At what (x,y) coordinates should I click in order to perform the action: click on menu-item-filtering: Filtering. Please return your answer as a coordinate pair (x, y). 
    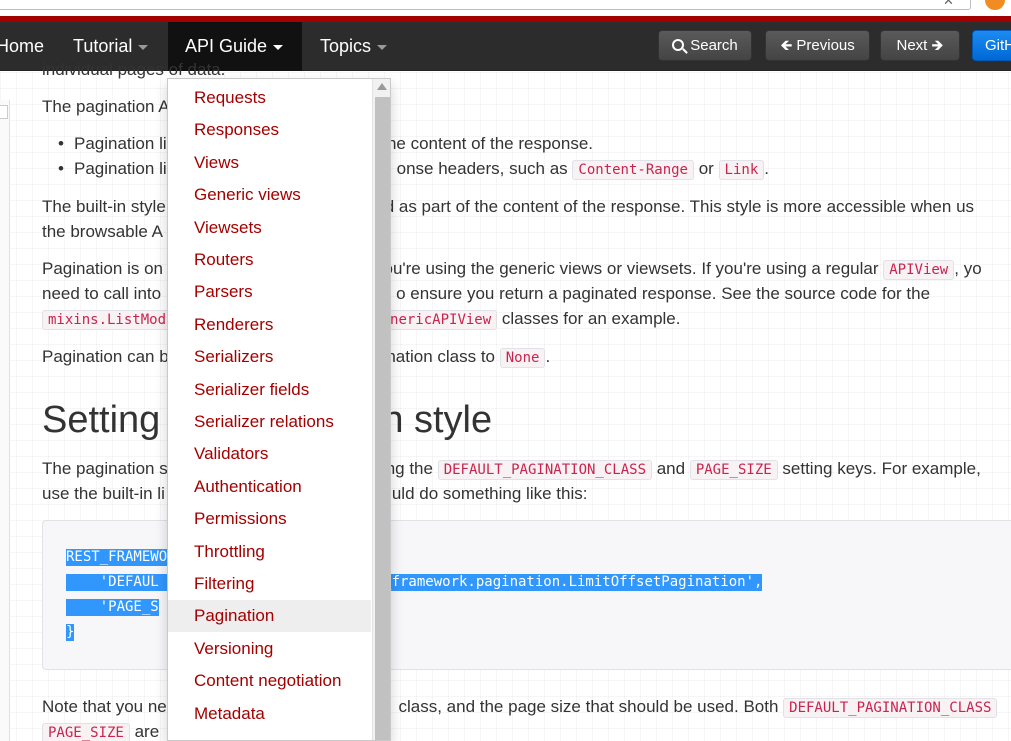
    Looking at the image, I should click on (269, 584).